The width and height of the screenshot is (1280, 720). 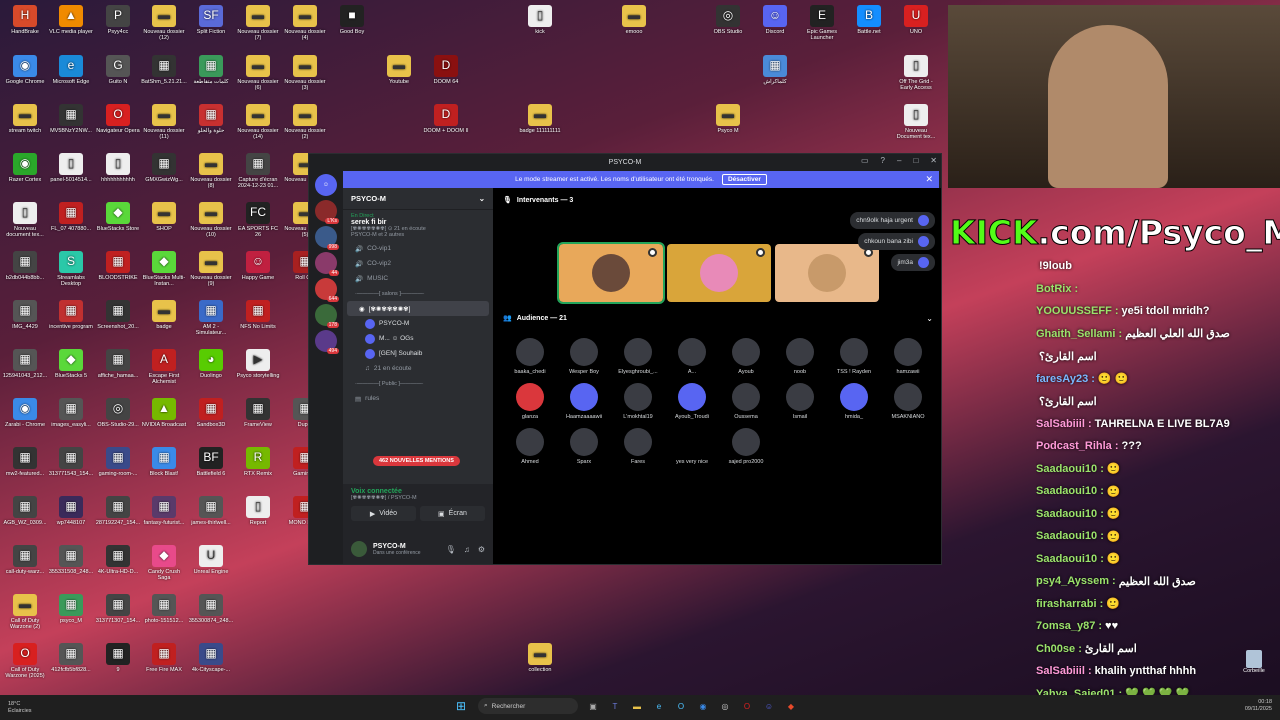 What do you see at coordinates (327, 212) in the screenshot?
I see `server-icon: L'Ks` at bounding box center [327, 212].